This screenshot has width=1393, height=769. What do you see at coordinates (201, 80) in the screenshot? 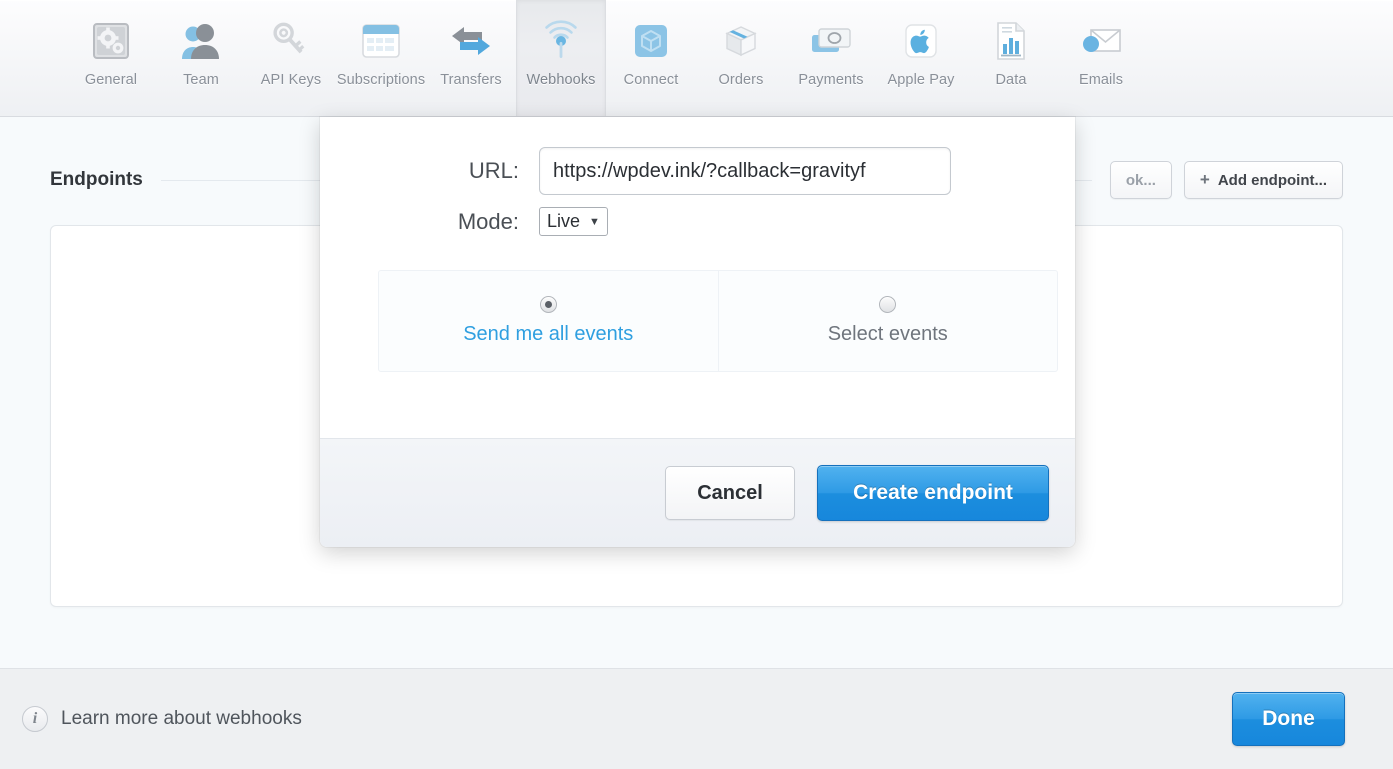
I see `tab-label: Team` at bounding box center [201, 80].